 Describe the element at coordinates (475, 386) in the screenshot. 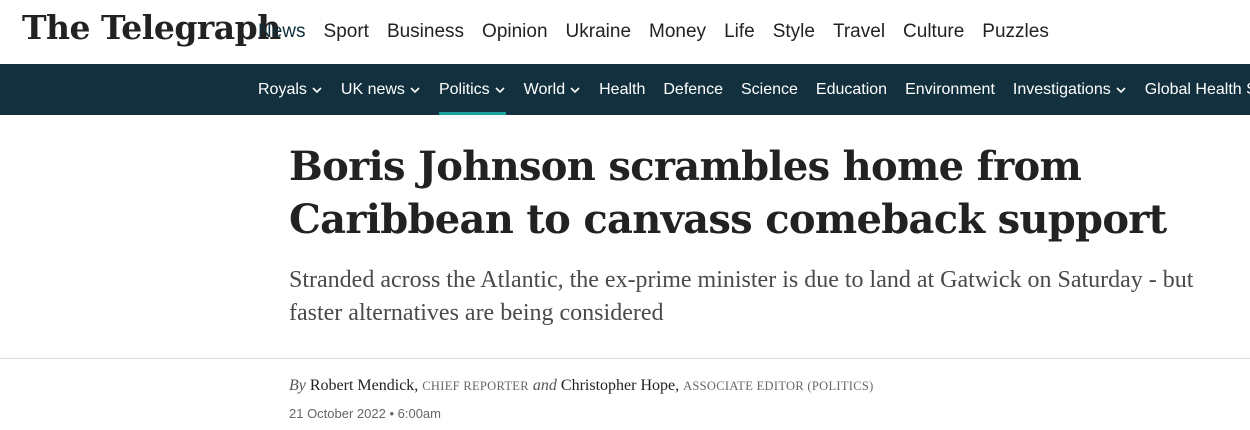

I see `author-role: CHIEF REPORTER` at that location.